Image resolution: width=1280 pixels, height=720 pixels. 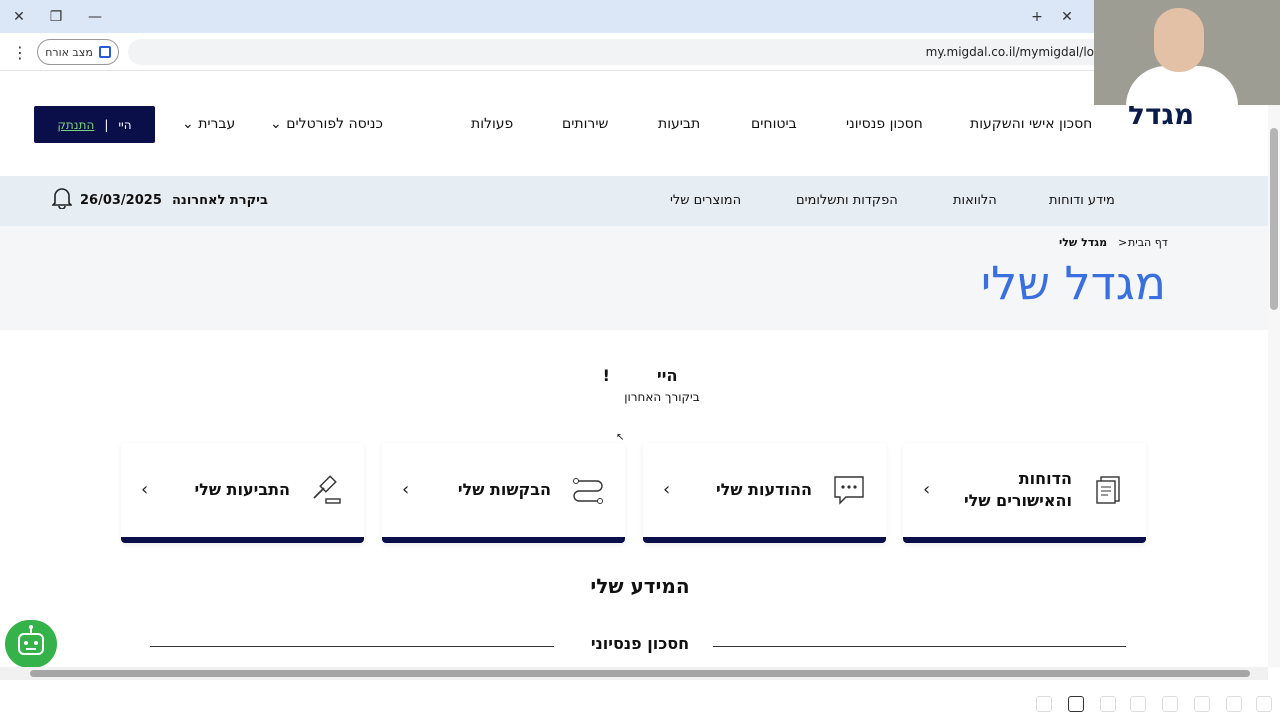 What do you see at coordinates (1083, 242) in the screenshot?
I see `breadcrumb-current: מגדל שלי` at bounding box center [1083, 242].